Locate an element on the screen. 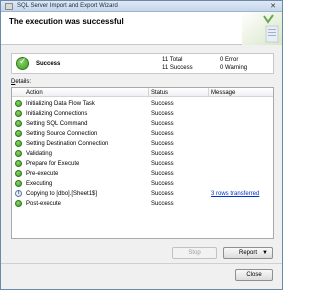 This screenshot has height=290, width=320. table-row: Setting SQL Command Success is located at coordinates (142, 123).